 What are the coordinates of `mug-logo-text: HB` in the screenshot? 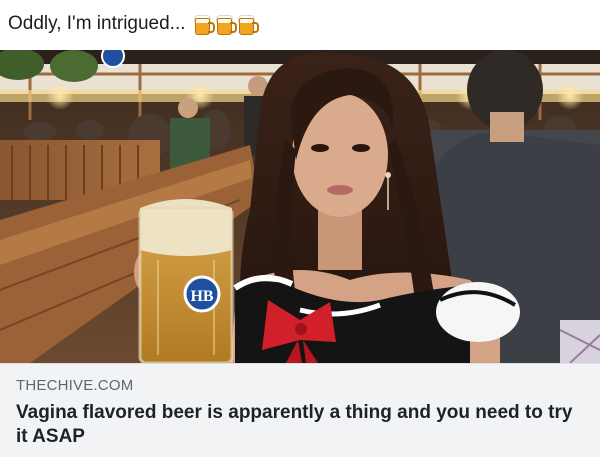 It's located at (201, 296).